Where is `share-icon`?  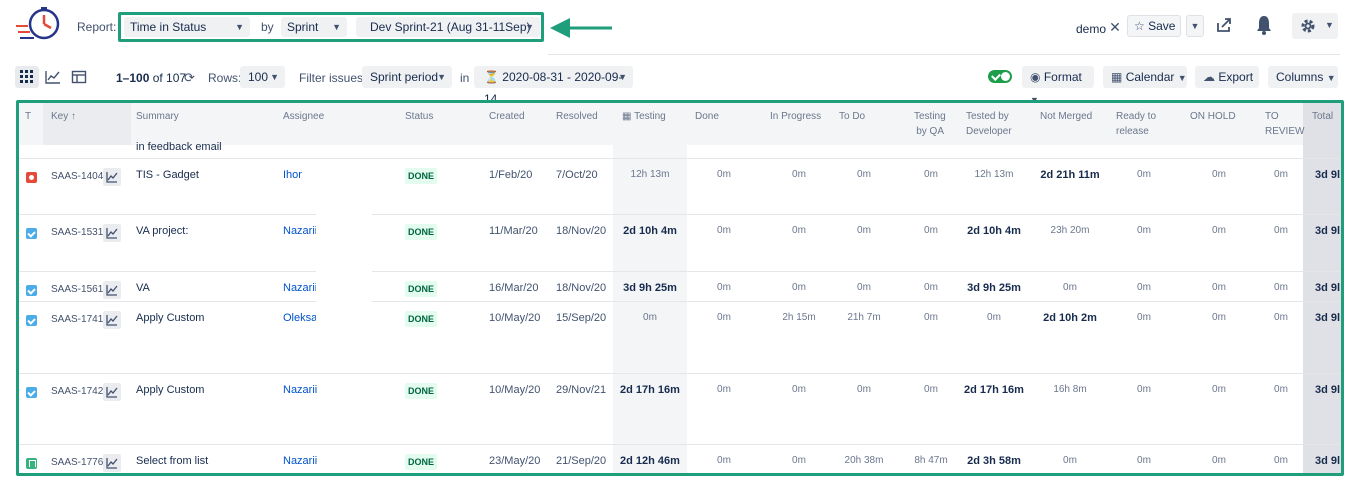 share-icon is located at coordinates (1224, 25).